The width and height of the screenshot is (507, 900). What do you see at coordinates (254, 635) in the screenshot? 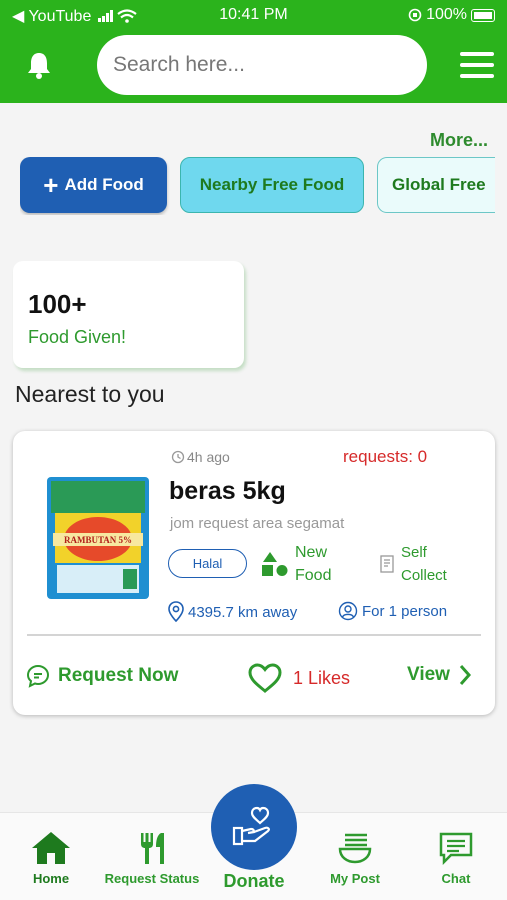
I see `card-divider` at bounding box center [254, 635].